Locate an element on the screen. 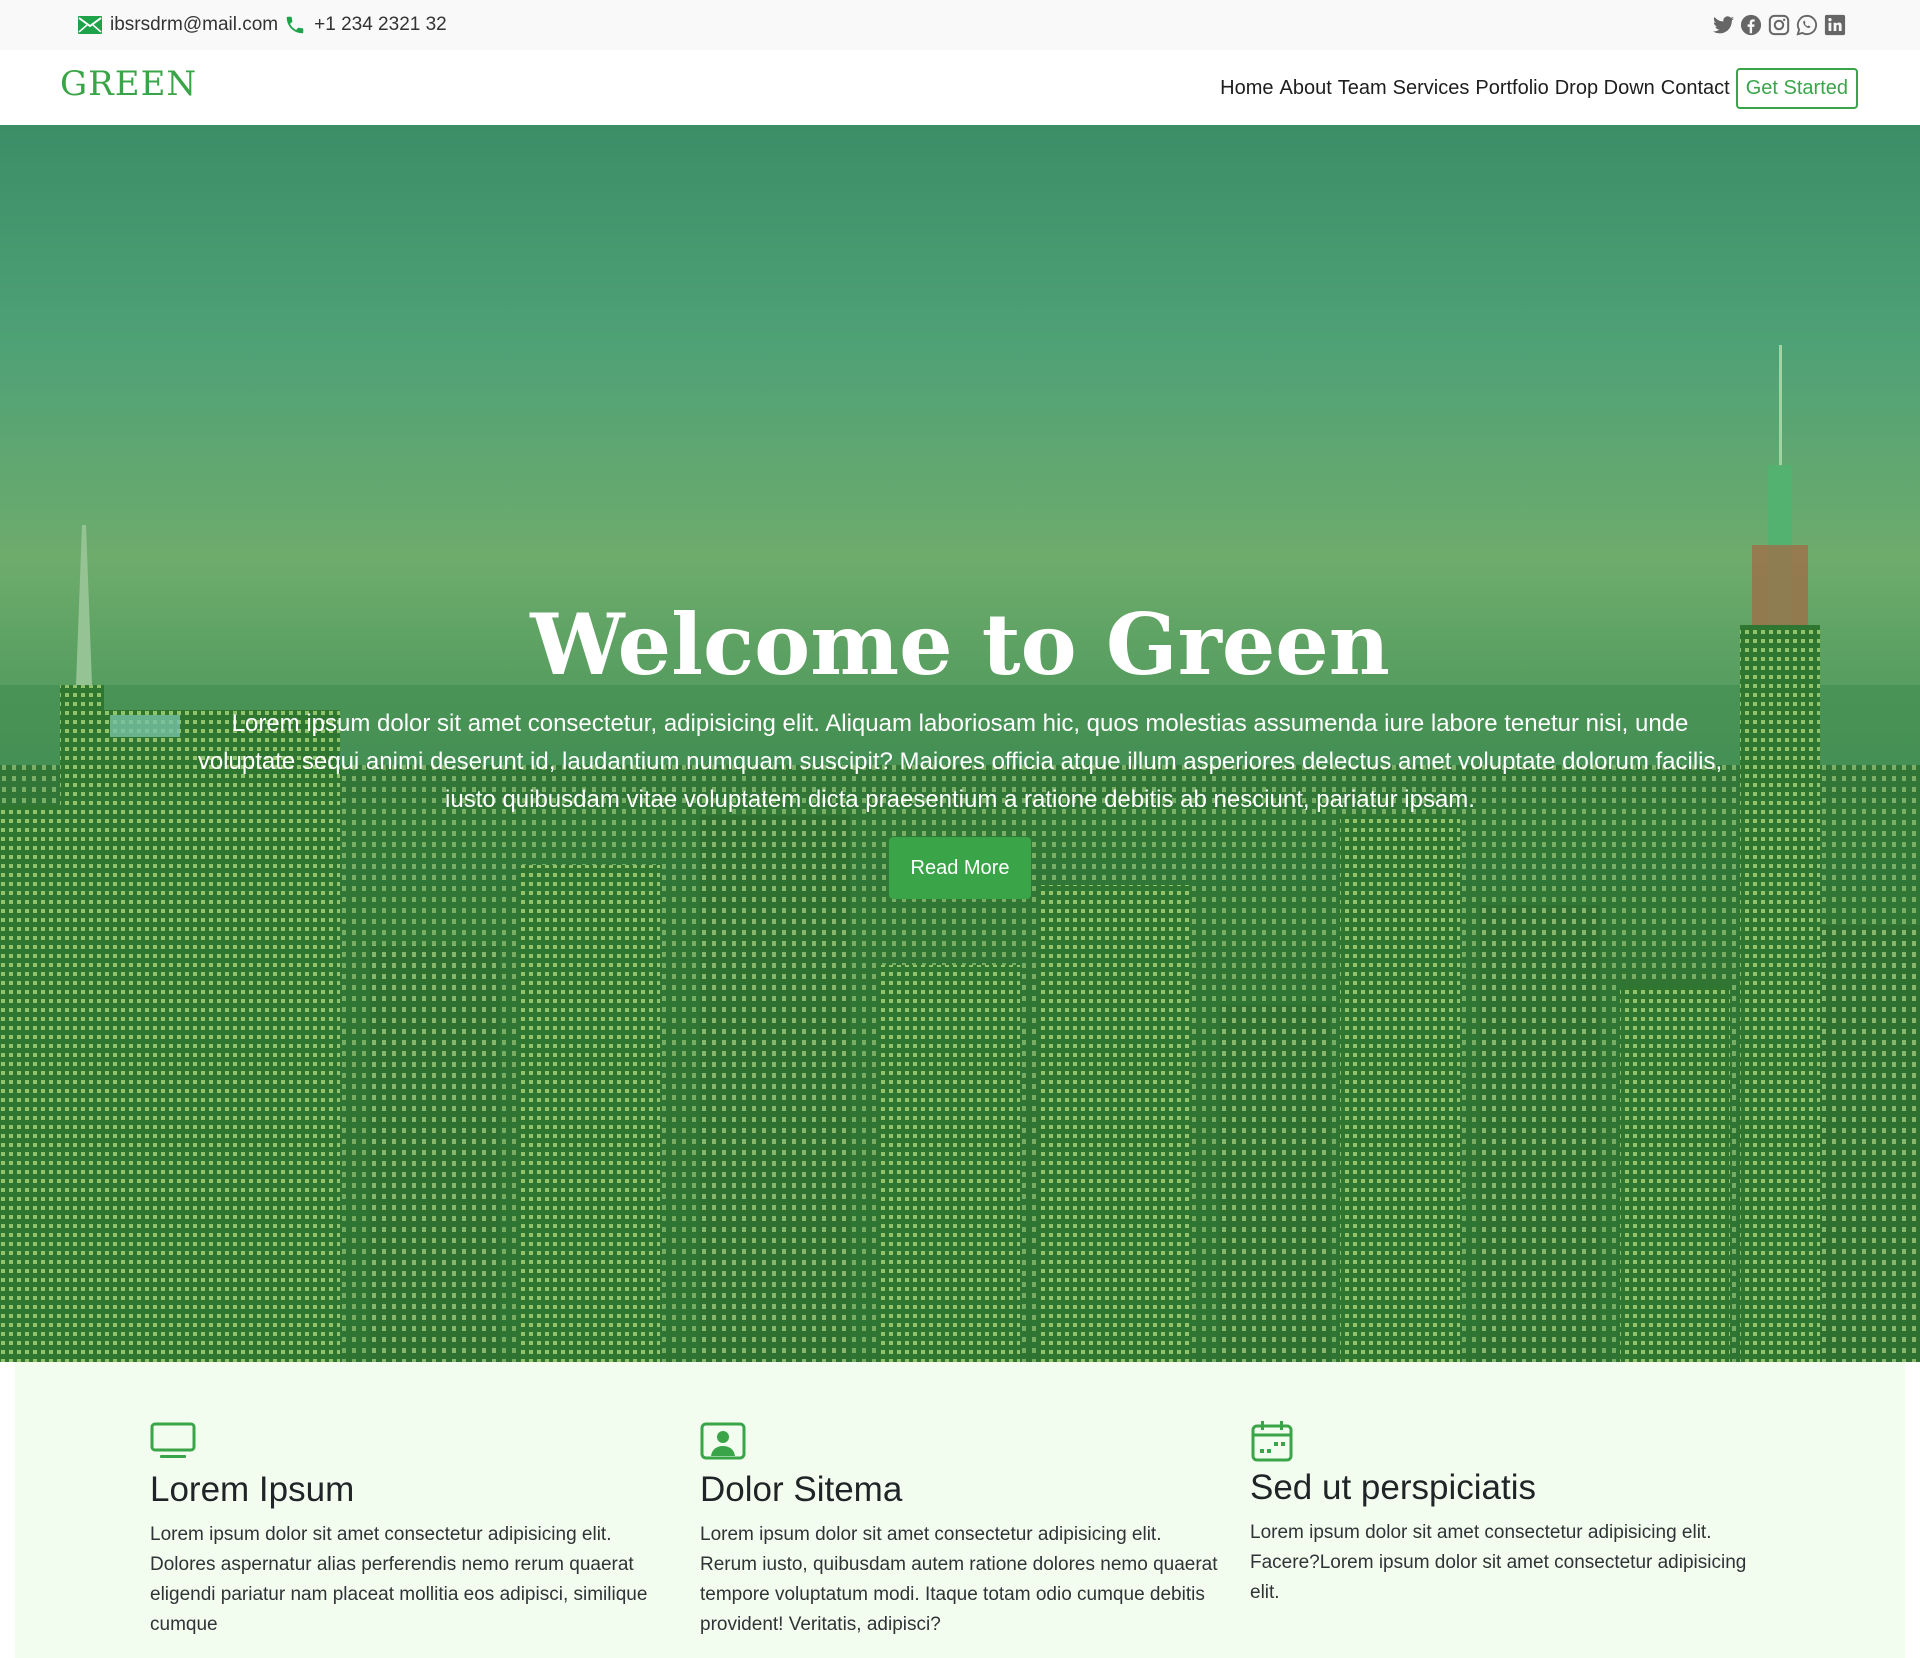 This screenshot has width=1920, height=1658. read-more-button: Read More is located at coordinates (960, 868).